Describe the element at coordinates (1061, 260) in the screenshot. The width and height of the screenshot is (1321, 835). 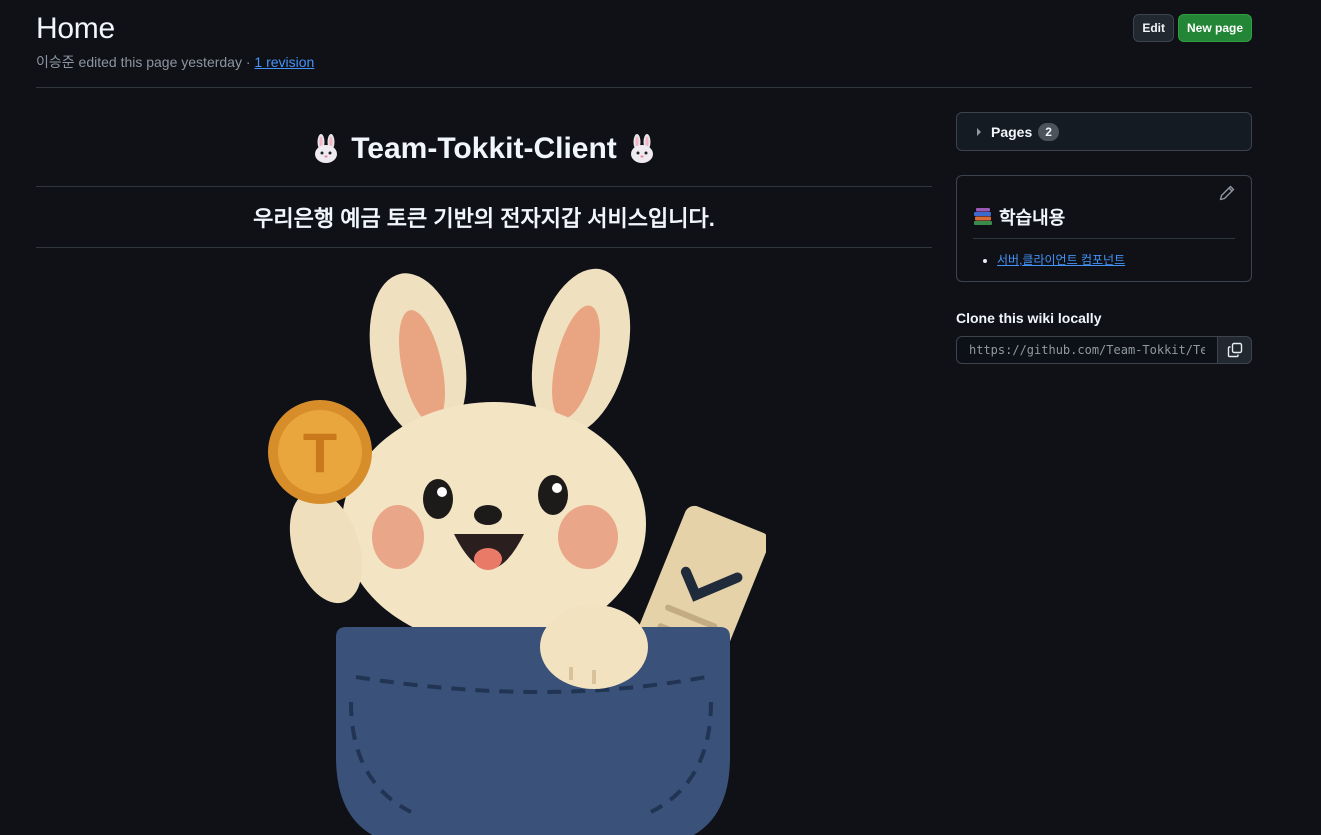
I see `sidebar-link: 서버,클라이언트 컴포넌트` at that location.